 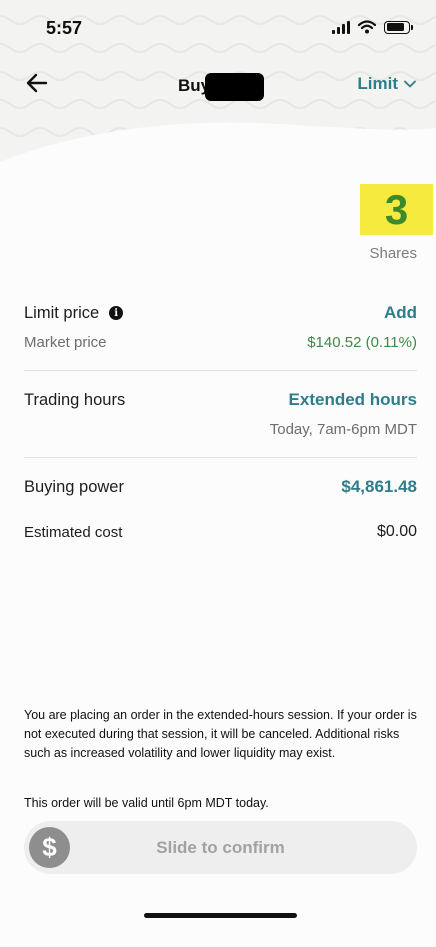 I want to click on share-unit-label: Shares, so click(x=393, y=253).